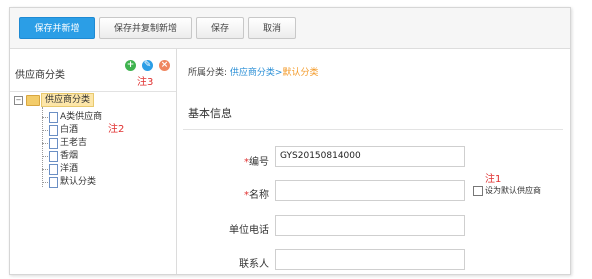  I want to click on toolbar: 保存并新增 保存并复制新增 保存 取消, so click(290, 28).